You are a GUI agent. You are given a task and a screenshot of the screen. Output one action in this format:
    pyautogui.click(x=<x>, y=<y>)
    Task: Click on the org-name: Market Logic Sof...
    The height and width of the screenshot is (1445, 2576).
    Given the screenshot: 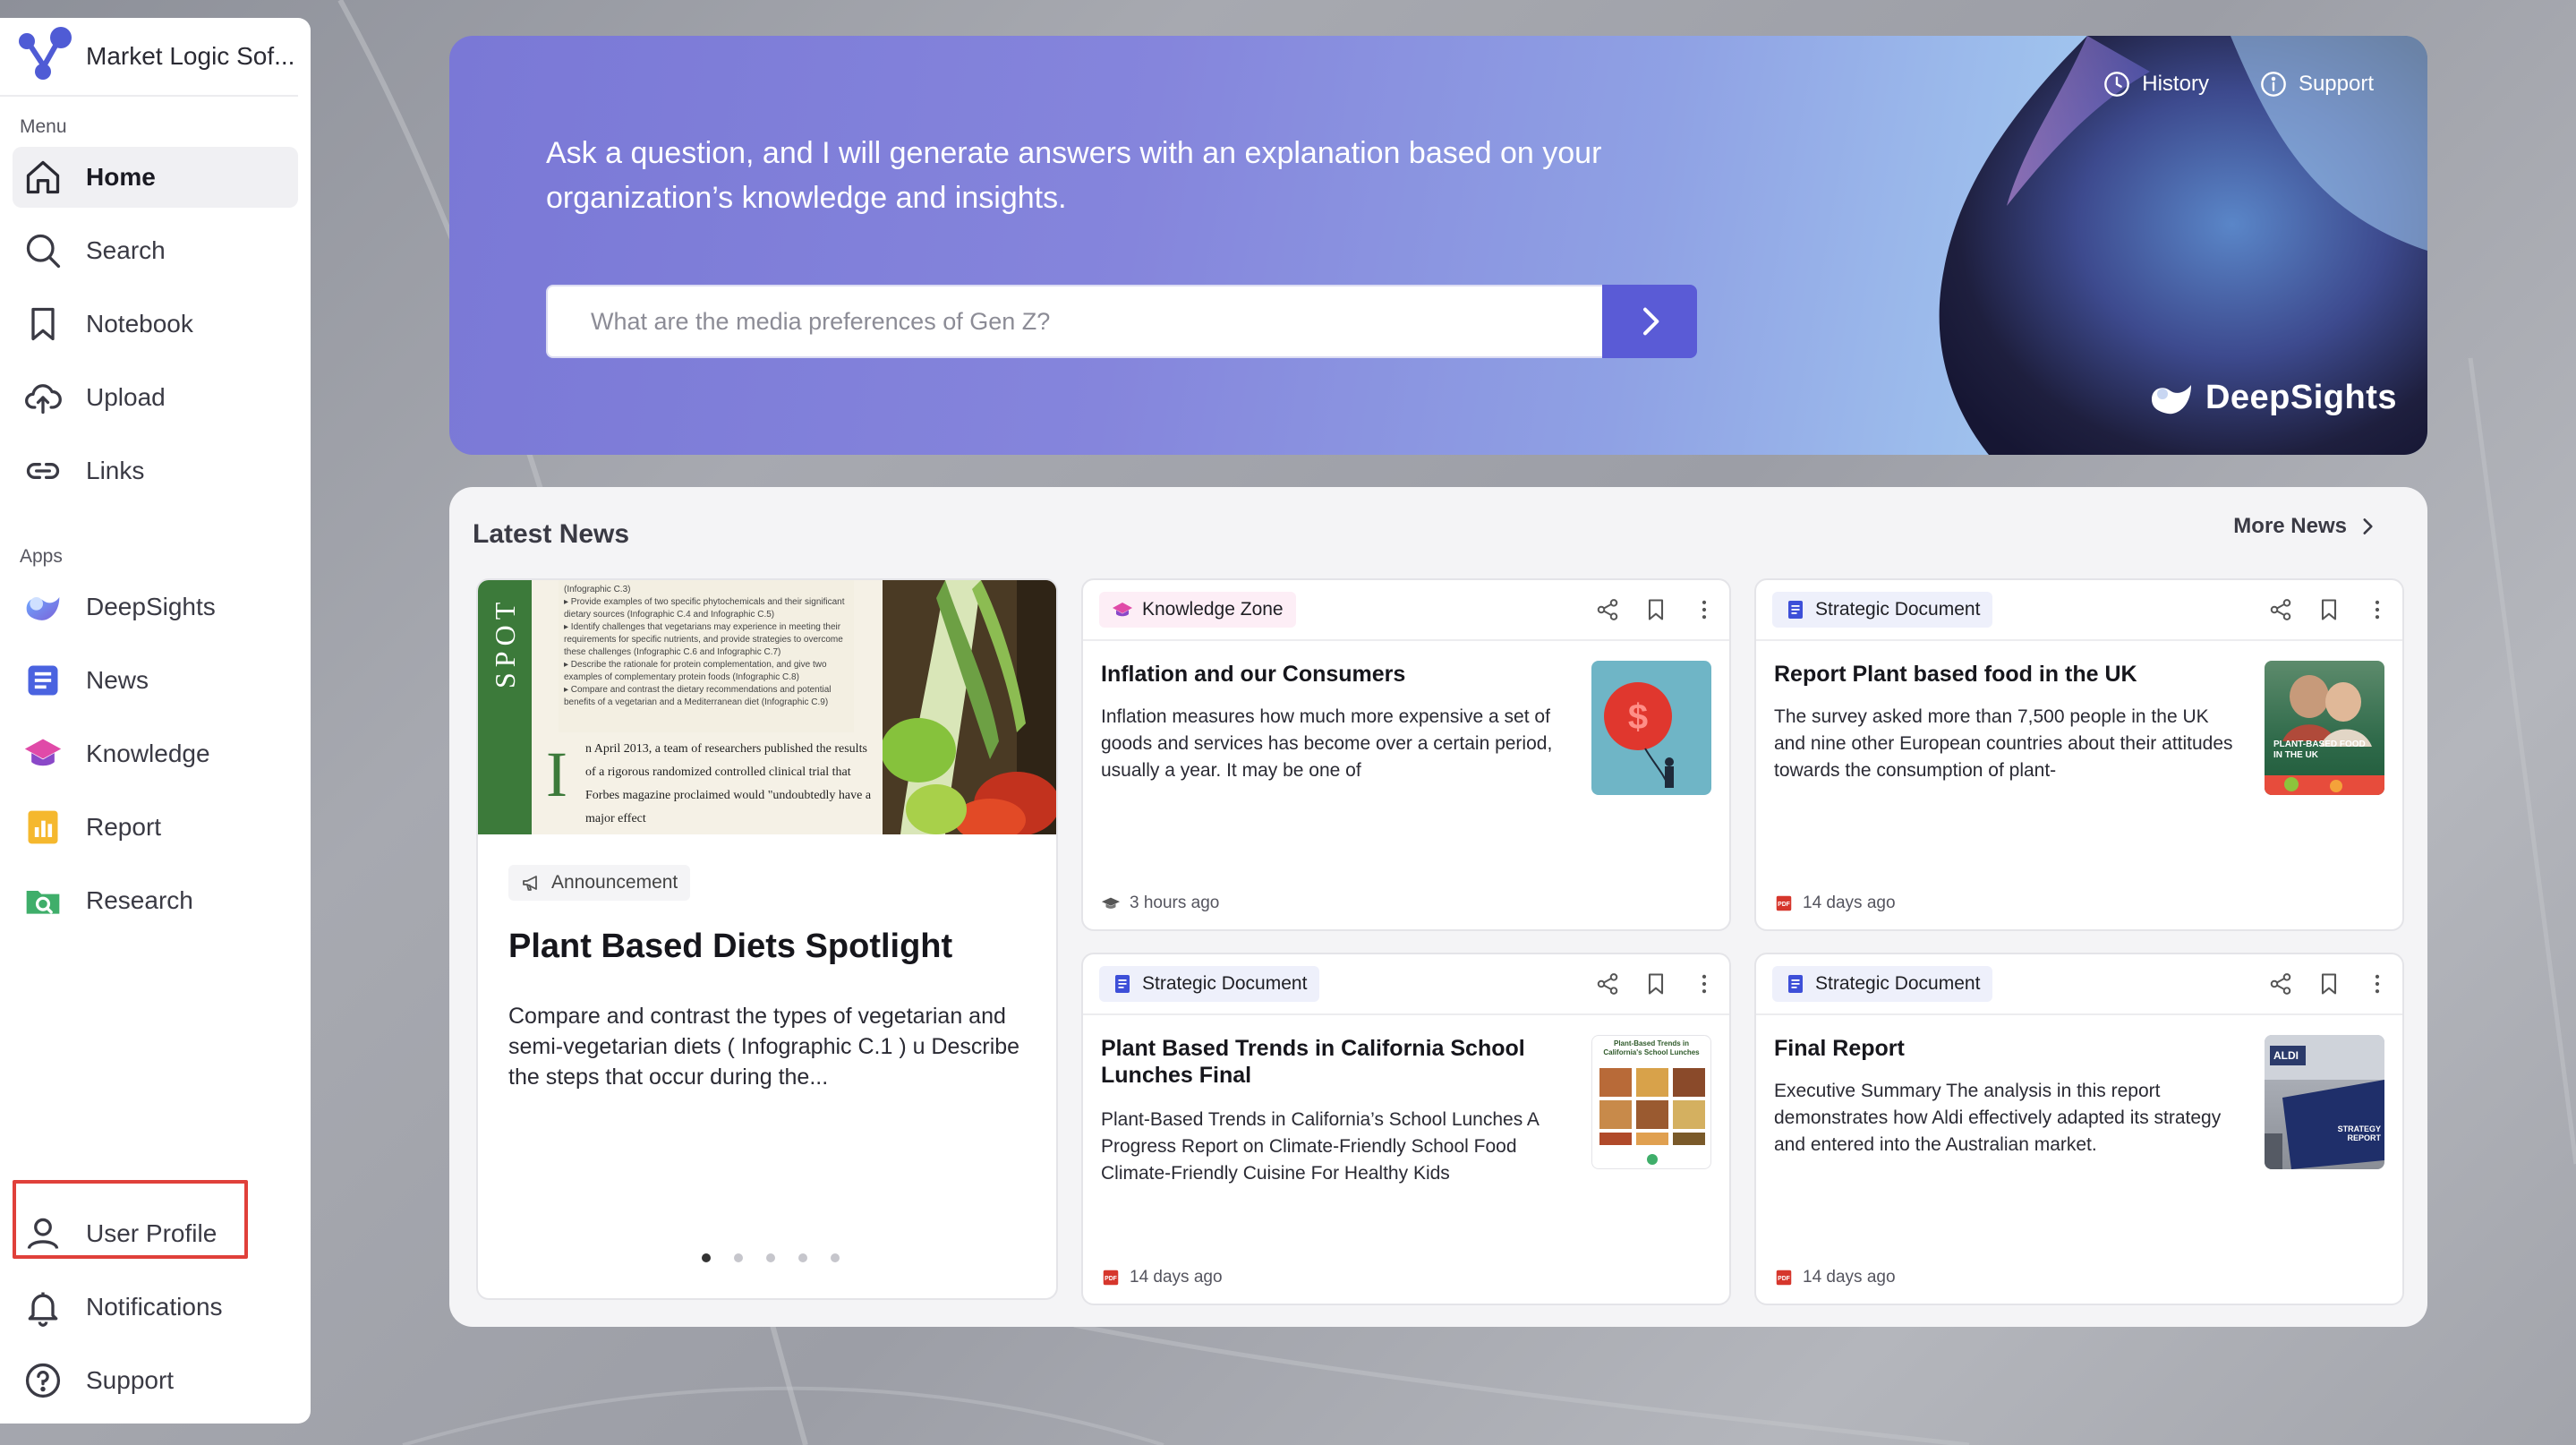 What is the action you would take?
    pyautogui.click(x=190, y=56)
    